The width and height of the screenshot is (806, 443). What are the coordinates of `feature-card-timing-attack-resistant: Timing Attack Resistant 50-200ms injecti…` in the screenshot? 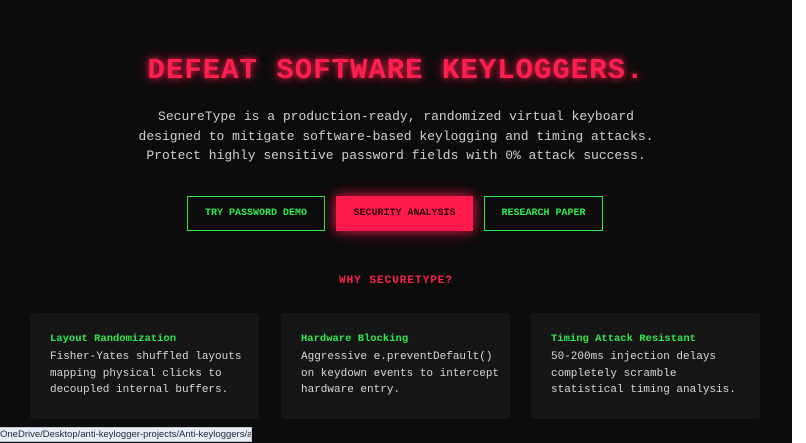 It's located at (645, 366).